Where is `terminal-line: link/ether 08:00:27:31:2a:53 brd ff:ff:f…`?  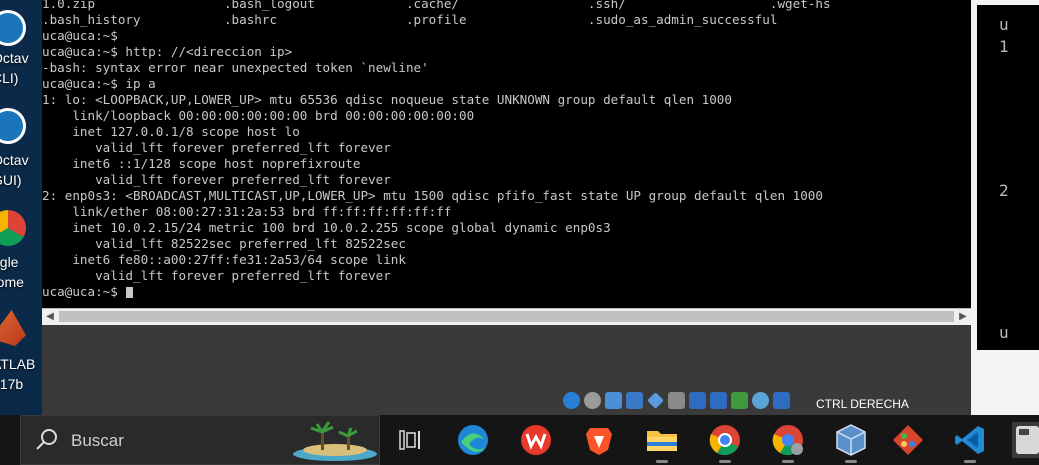
terminal-line: link/ether 08:00:27:31:2a:53 brd ff:ff:f… is located at coordinates (247, 211).